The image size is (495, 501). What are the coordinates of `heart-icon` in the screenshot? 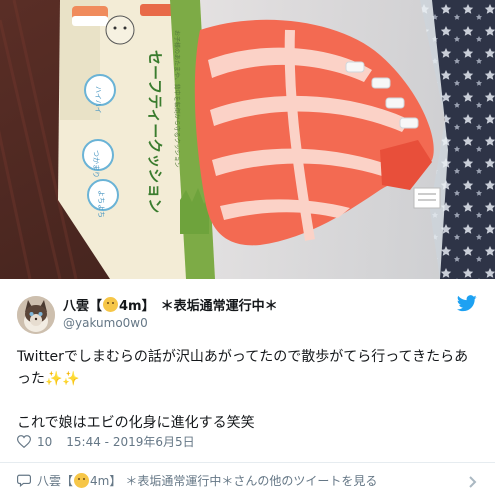 It's located at (24, 441).